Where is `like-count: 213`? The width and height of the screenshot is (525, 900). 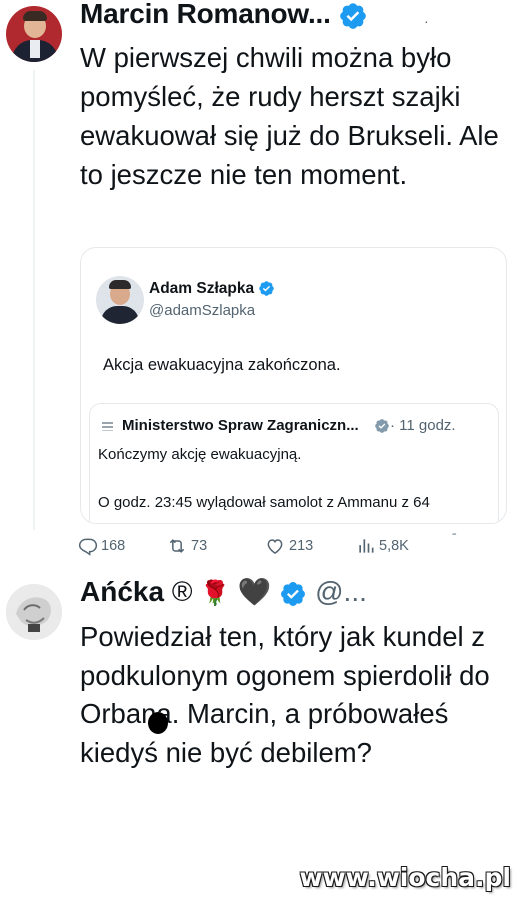
like-count: 213 is located at coordinates (301, 546).